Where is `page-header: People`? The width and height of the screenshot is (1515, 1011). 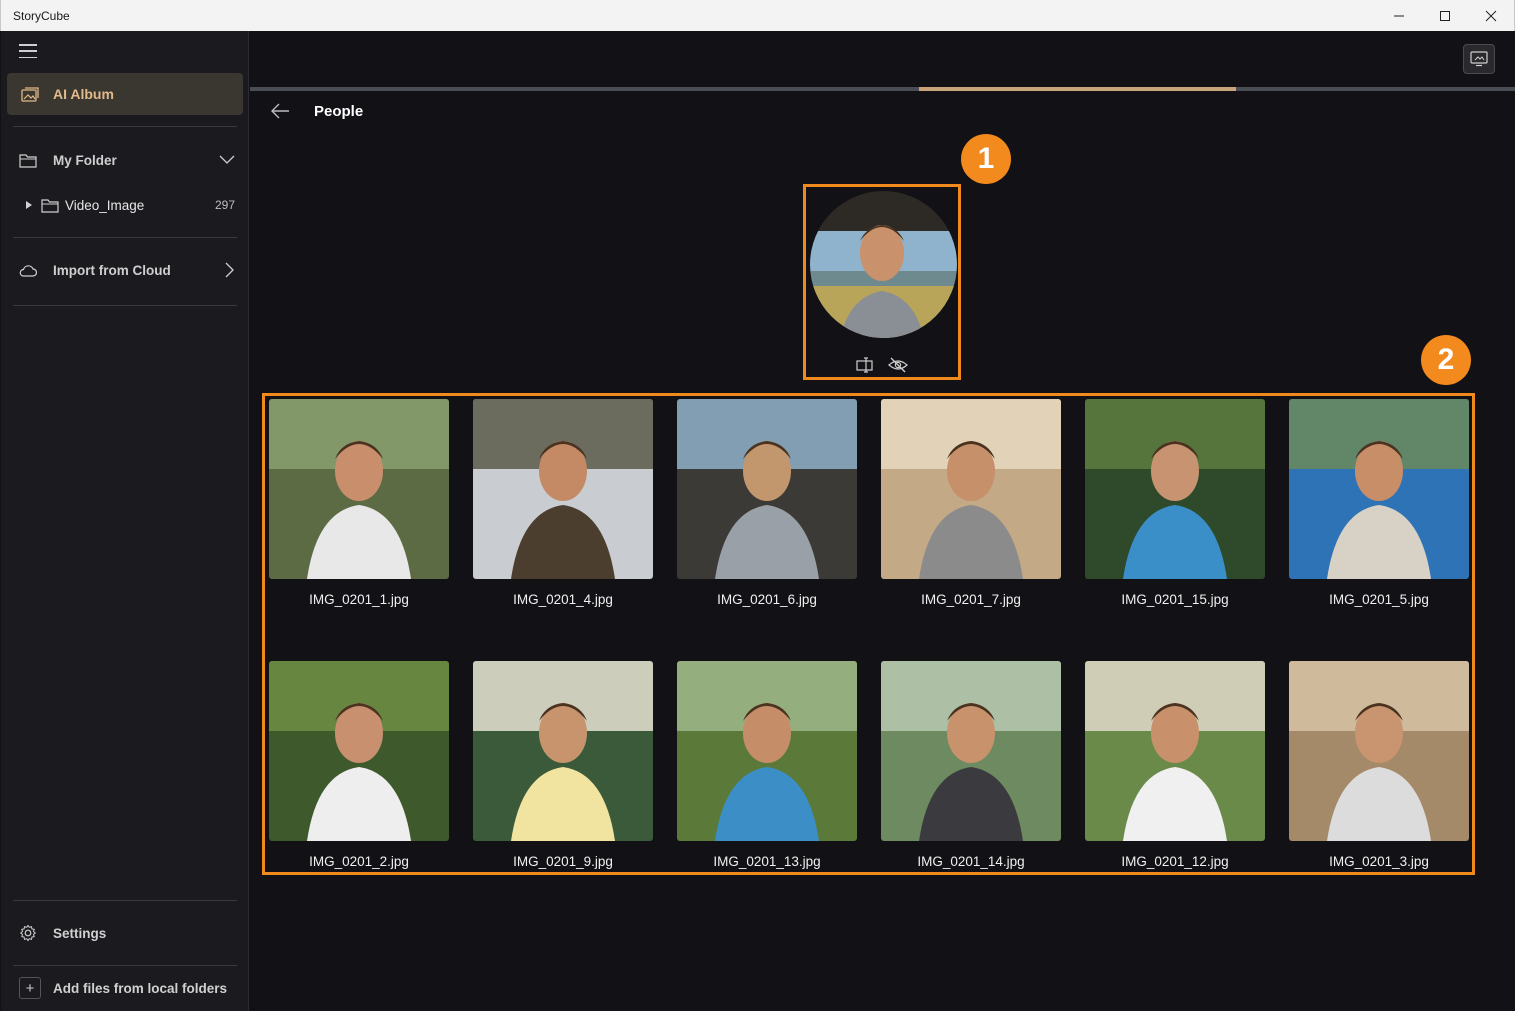 page-header: People is located at coordinates (316, 111).